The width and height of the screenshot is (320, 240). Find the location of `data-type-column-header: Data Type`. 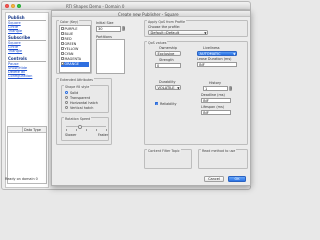

data-type-column-header: Data Type is located at coordinates (32, 130).